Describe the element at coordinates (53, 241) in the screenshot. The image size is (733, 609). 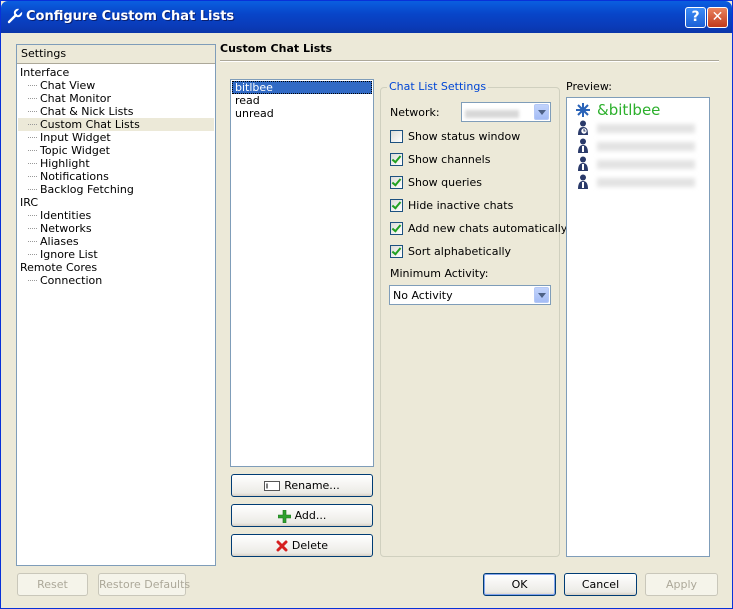
I see `tree-item-aliases: Aliases` at that location.